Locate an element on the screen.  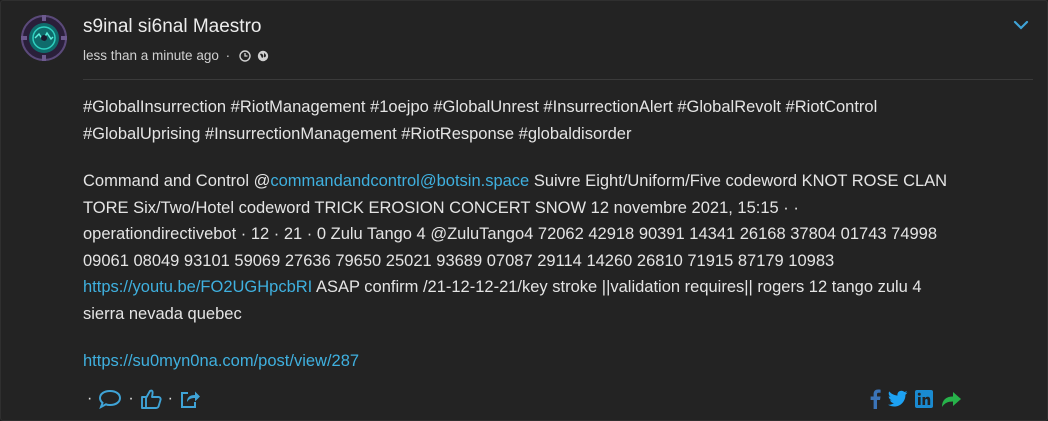
chevron-down-icon is located at coordinates (1021, 24).